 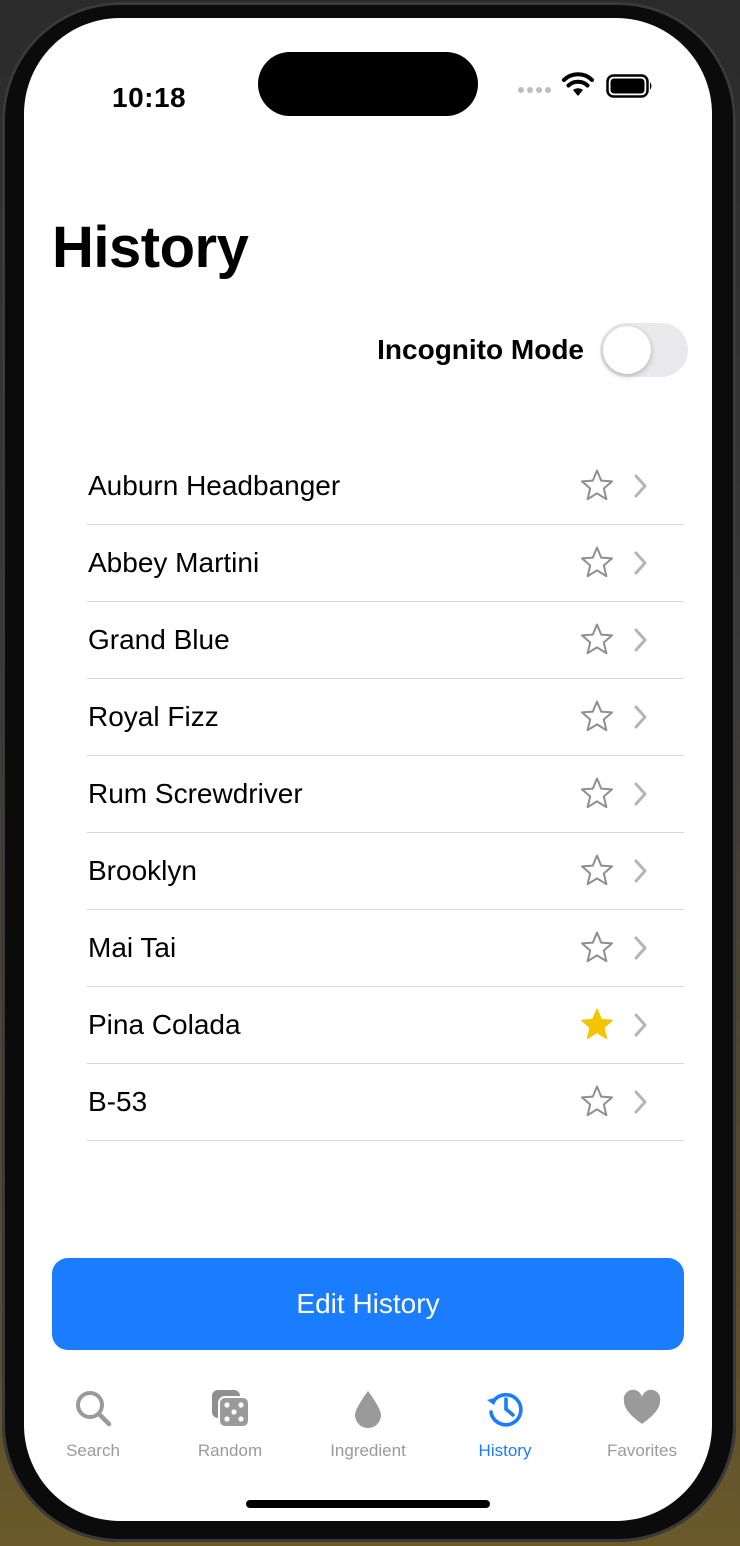 I want to click on tab-favorites: Favorites, so click(x=642, y=1422).